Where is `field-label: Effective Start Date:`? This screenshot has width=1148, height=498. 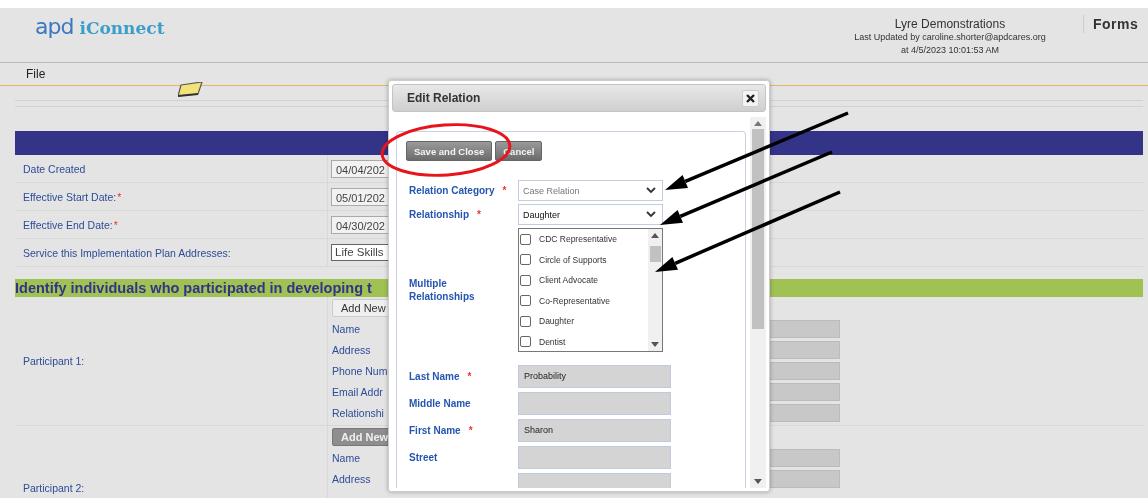 field-label: Effective Start Date: is located at coordinates (70, 196).